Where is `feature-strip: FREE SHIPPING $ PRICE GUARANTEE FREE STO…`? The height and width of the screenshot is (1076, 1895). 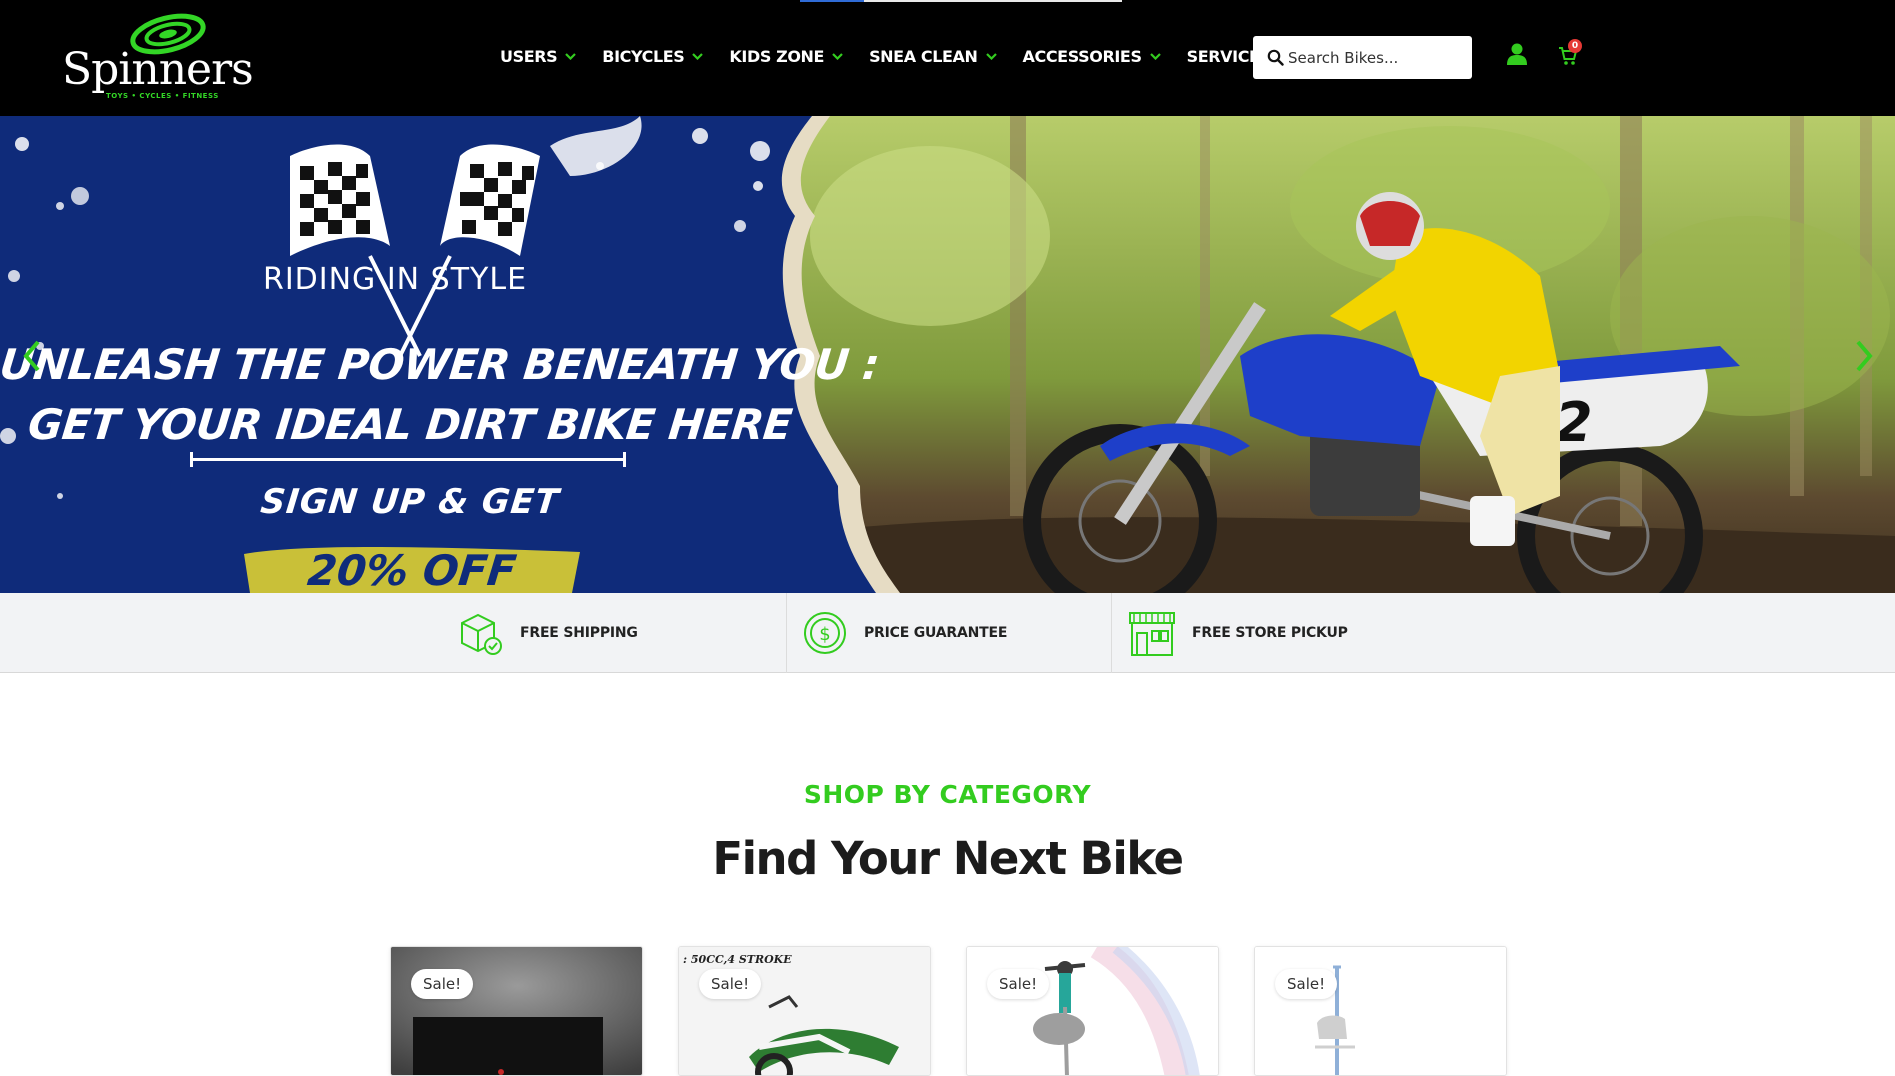
feature-strip: FREE SHIPPING $ PRICE GUARANTEE FREE STO… is located at coordinates (947, 633).